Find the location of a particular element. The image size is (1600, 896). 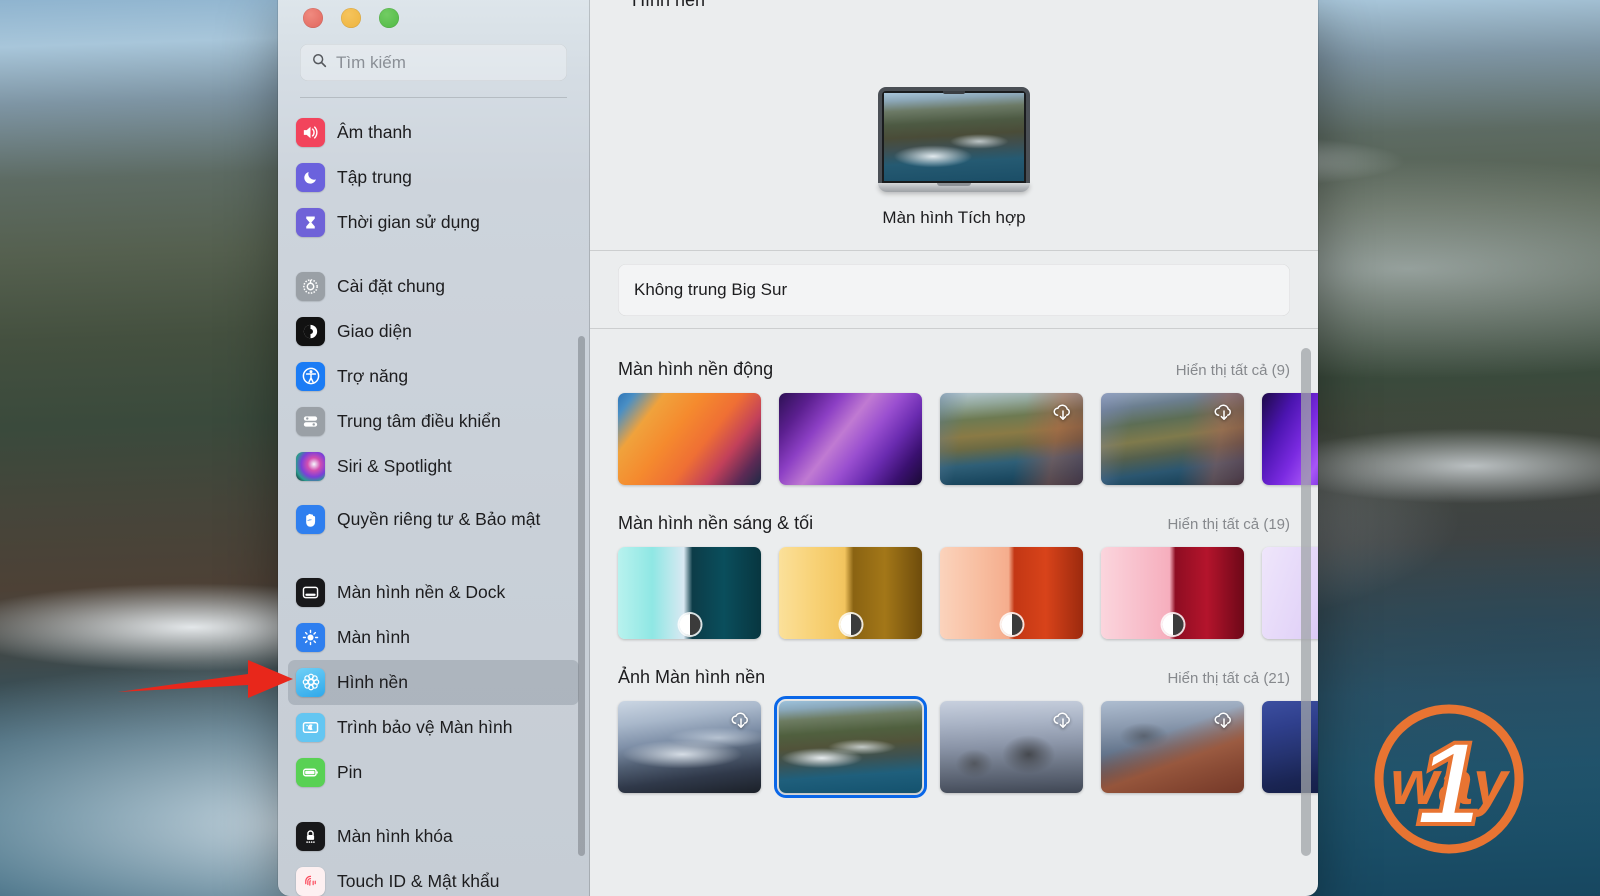

accessibility-icon is located at coordinates (310, 376).